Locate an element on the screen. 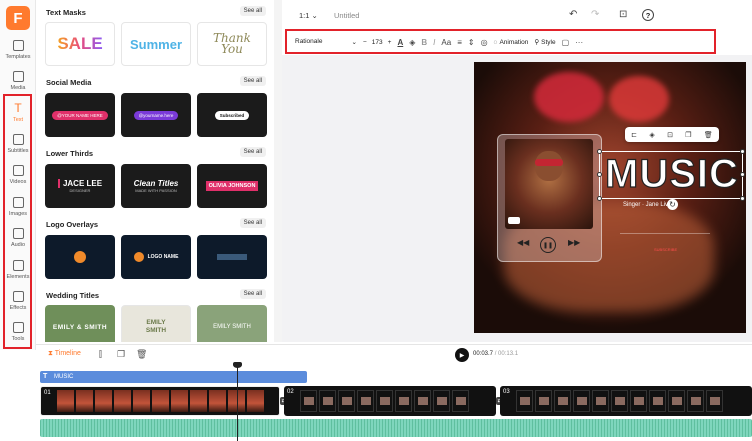 The height and width of the screenshot is (441, 752). text-color-icon: A is located at coordinates (400, 42).